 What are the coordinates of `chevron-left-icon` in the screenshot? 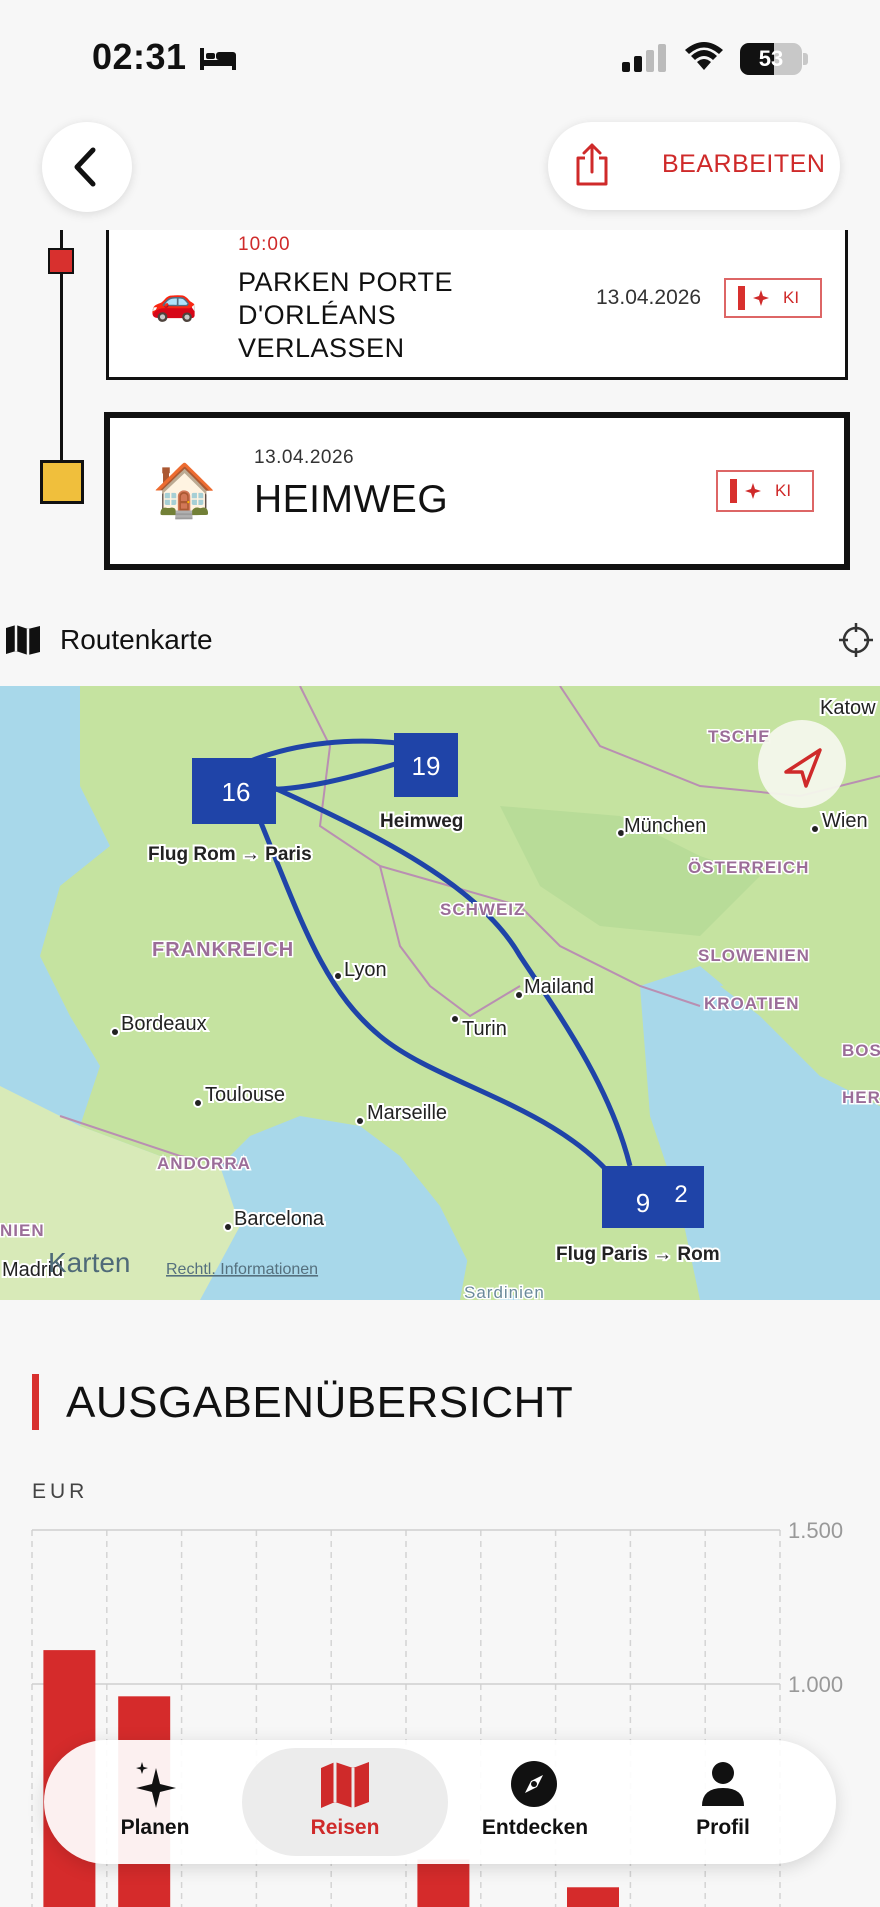 It's located at (85, 167).